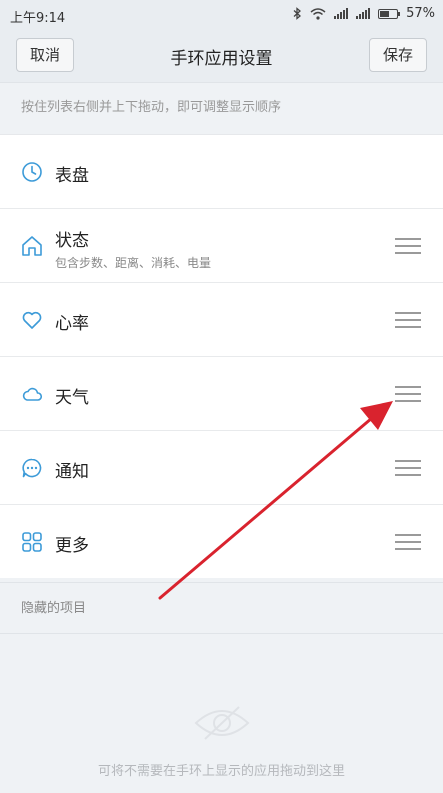 This screenshot has width=443, height=793. I want to click on clock-icon, so click(32, 172).